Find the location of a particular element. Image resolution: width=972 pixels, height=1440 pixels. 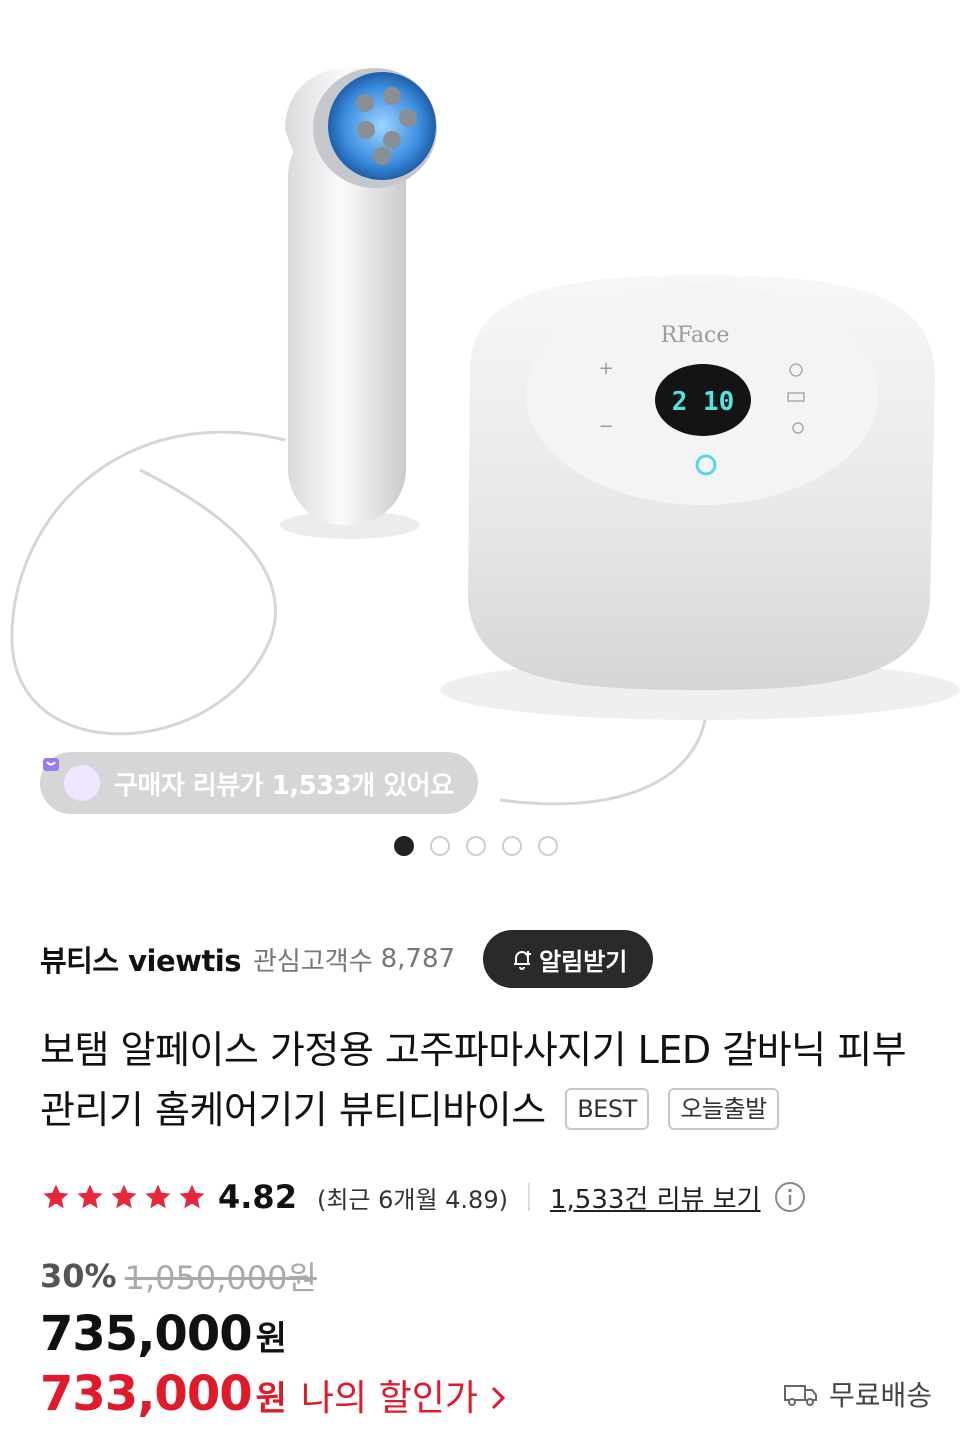

my-discount-label: 나의 할인가 is located at coordinates (389, 1398).